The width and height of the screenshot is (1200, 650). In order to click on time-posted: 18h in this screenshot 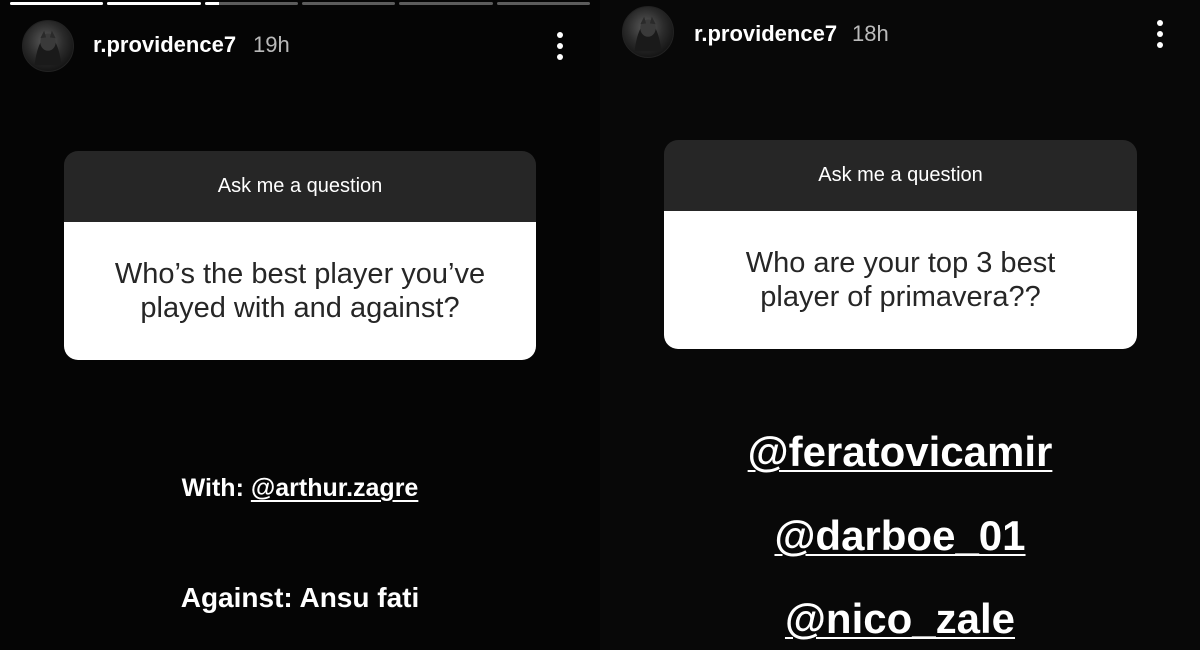, I will do `click(870, 33)`.